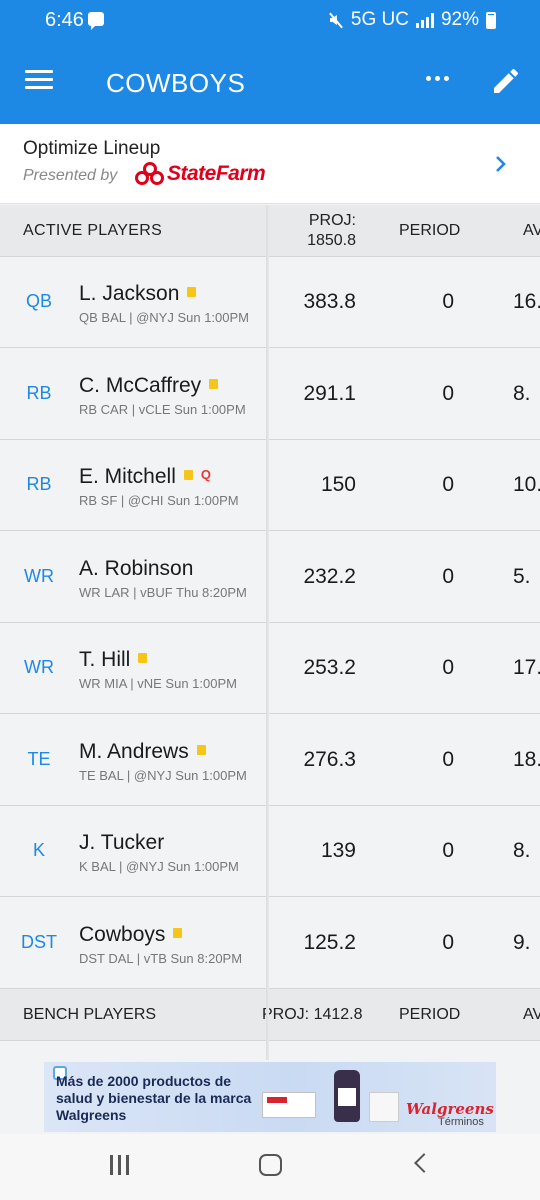 The image size is (540, 1200). What do you see at coordinates (429, 1015) in the screenshot?
I see `bench-period-header: PERIOD` at bounding box center [429, 1015].